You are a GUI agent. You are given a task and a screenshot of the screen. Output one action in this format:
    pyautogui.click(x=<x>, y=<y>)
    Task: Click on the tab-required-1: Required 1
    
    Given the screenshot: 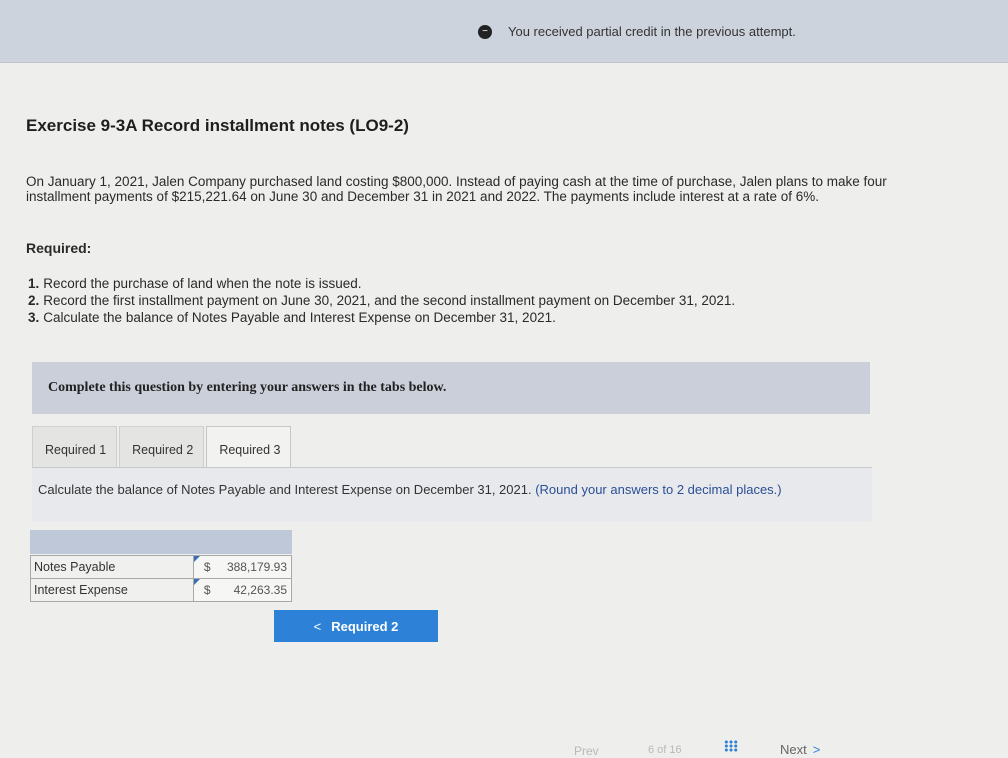 What is the action you would take?
    pyautogui.click(x=75, y=448)
    